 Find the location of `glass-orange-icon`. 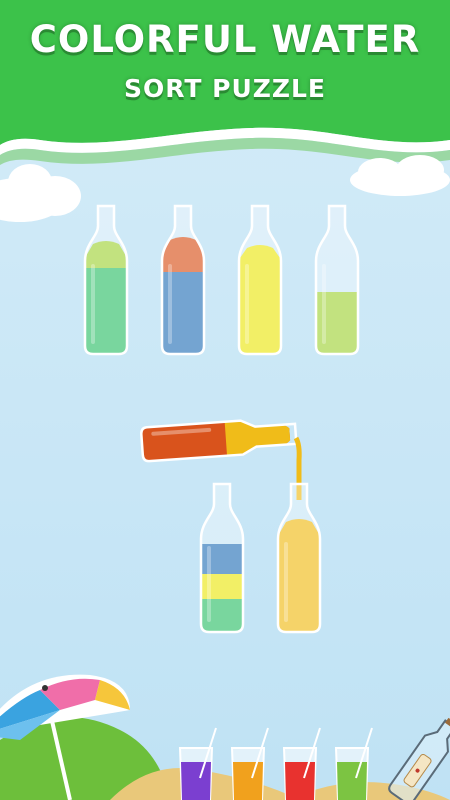

glass-orange-icon is located at coordinates (249, 763).